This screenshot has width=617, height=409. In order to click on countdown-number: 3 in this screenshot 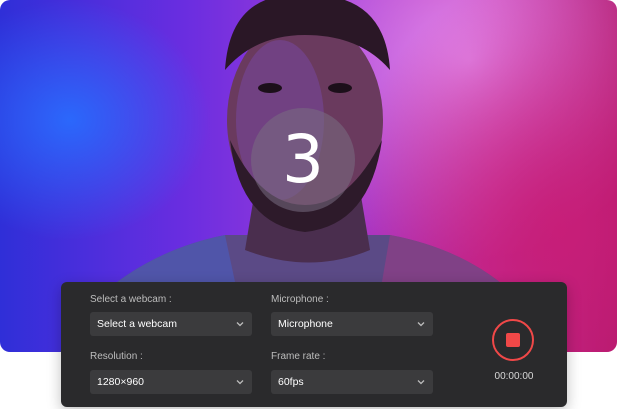, I will do `click(303, 159)`.